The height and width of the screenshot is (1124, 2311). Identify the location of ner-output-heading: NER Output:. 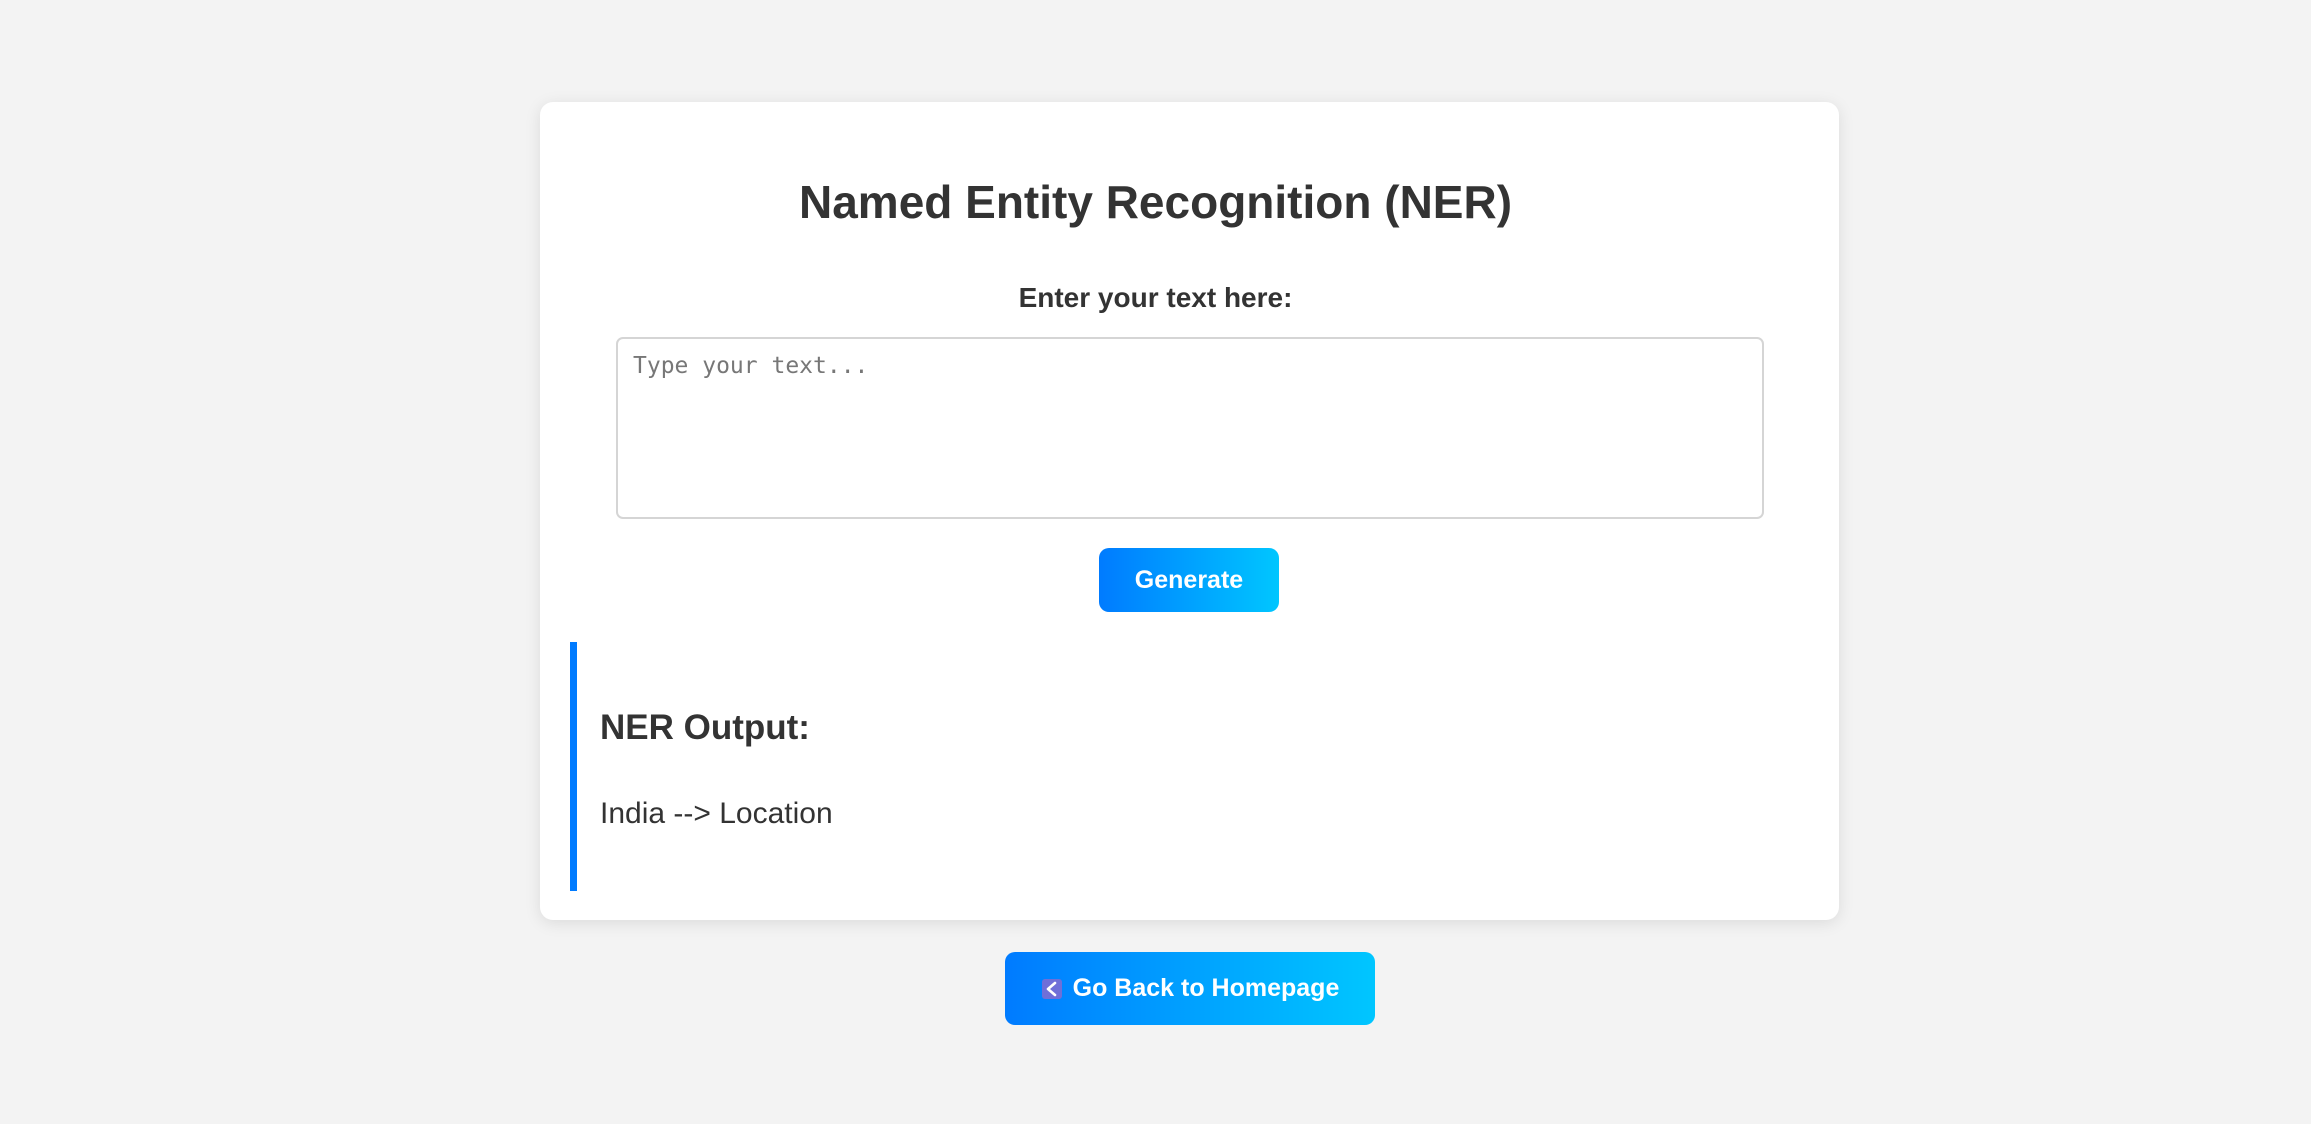
(705, 727).